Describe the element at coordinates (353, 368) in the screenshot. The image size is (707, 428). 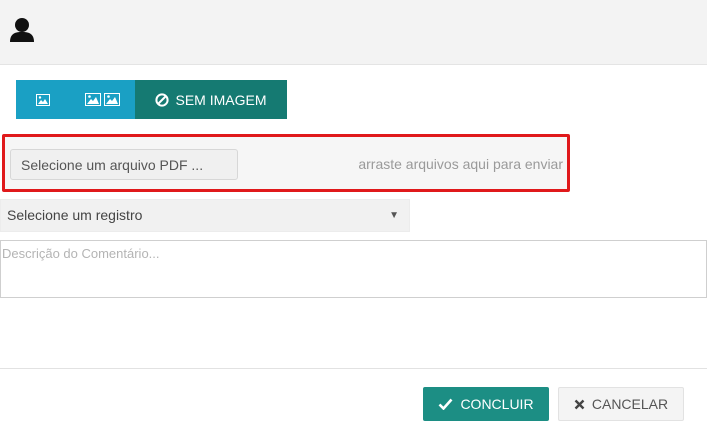
I see `footer-divider` at that location.